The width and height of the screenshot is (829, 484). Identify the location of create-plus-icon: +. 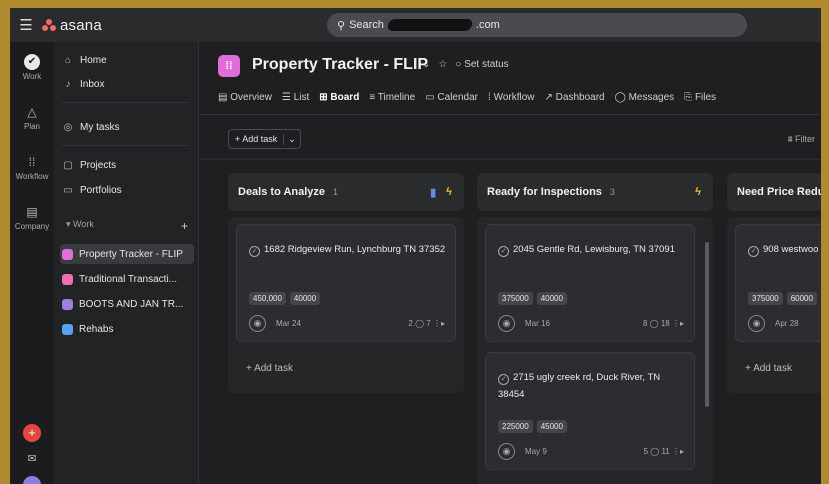
(32, 433).